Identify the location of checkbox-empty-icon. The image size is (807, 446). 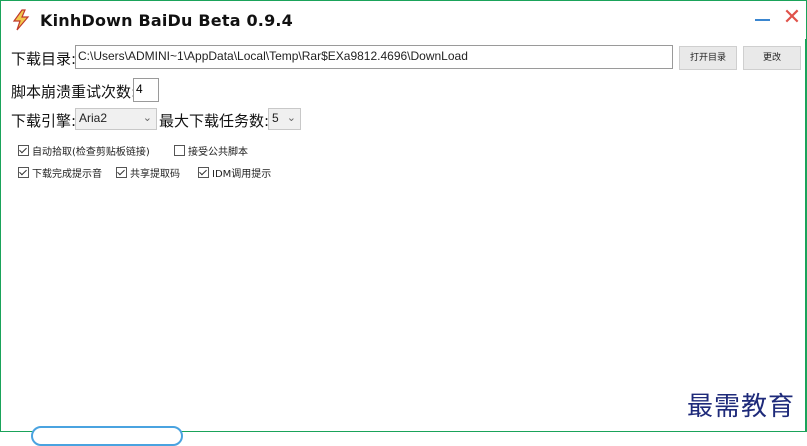
(179, 150).